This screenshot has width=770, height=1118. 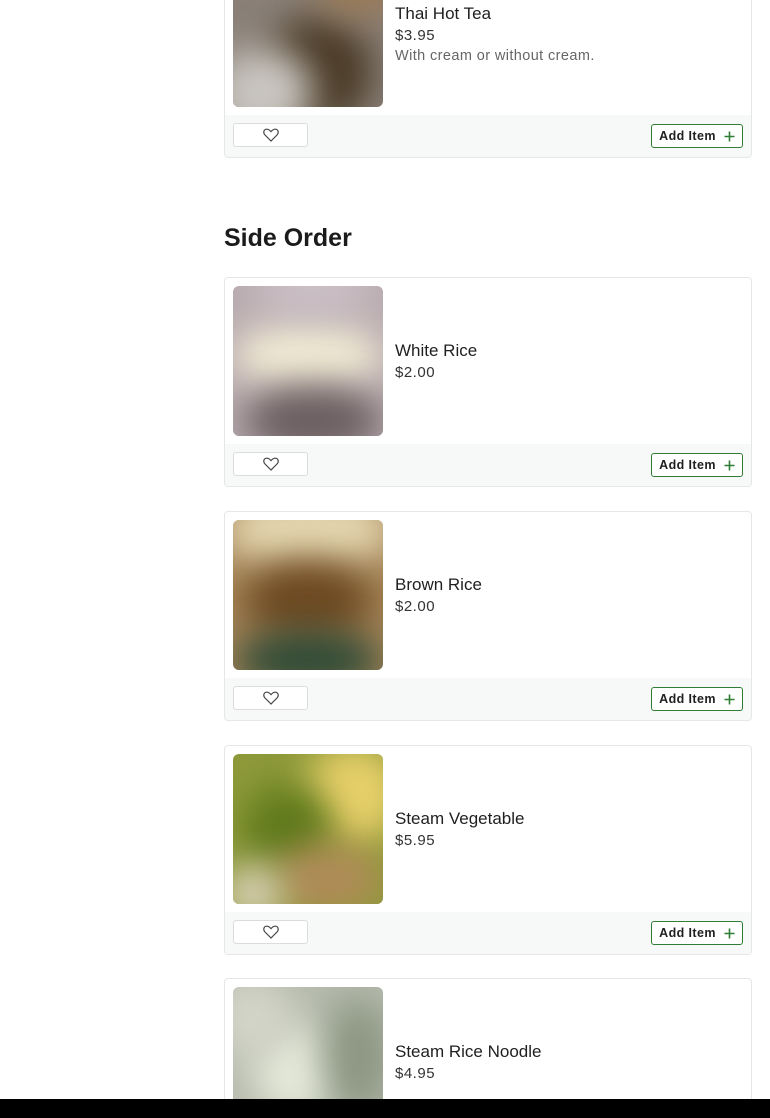 What do you see at coordinates (415, 840) in the screenshot?
I see `item-price: $5.95` at bounding box center [415, 840].